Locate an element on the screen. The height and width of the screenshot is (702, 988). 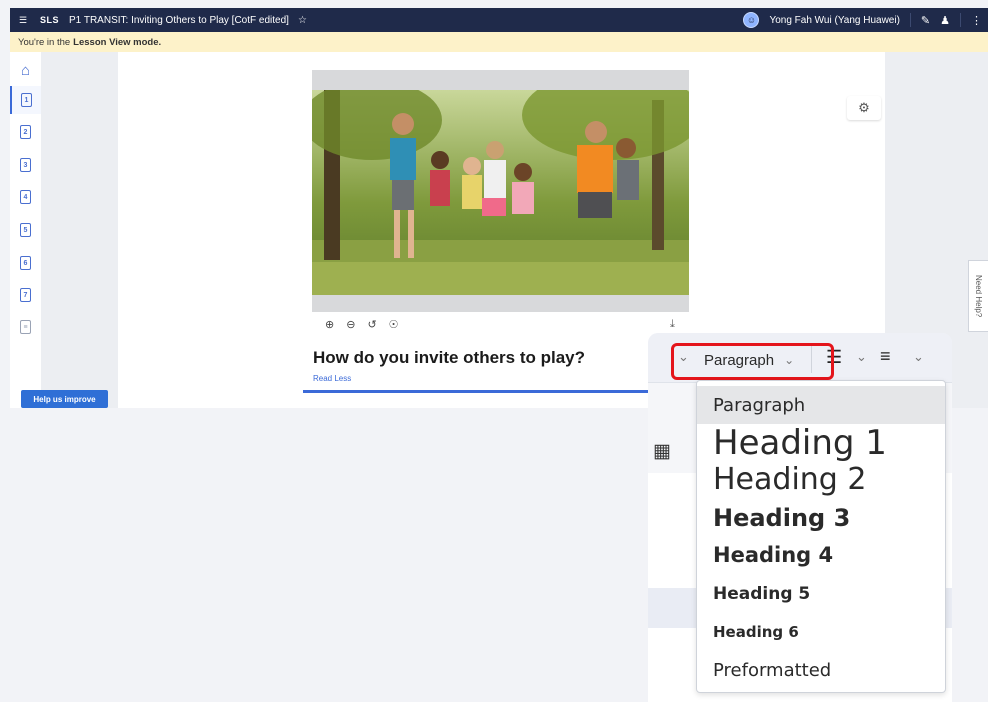
page-icon: 4 is located at coordinates (25, 197).